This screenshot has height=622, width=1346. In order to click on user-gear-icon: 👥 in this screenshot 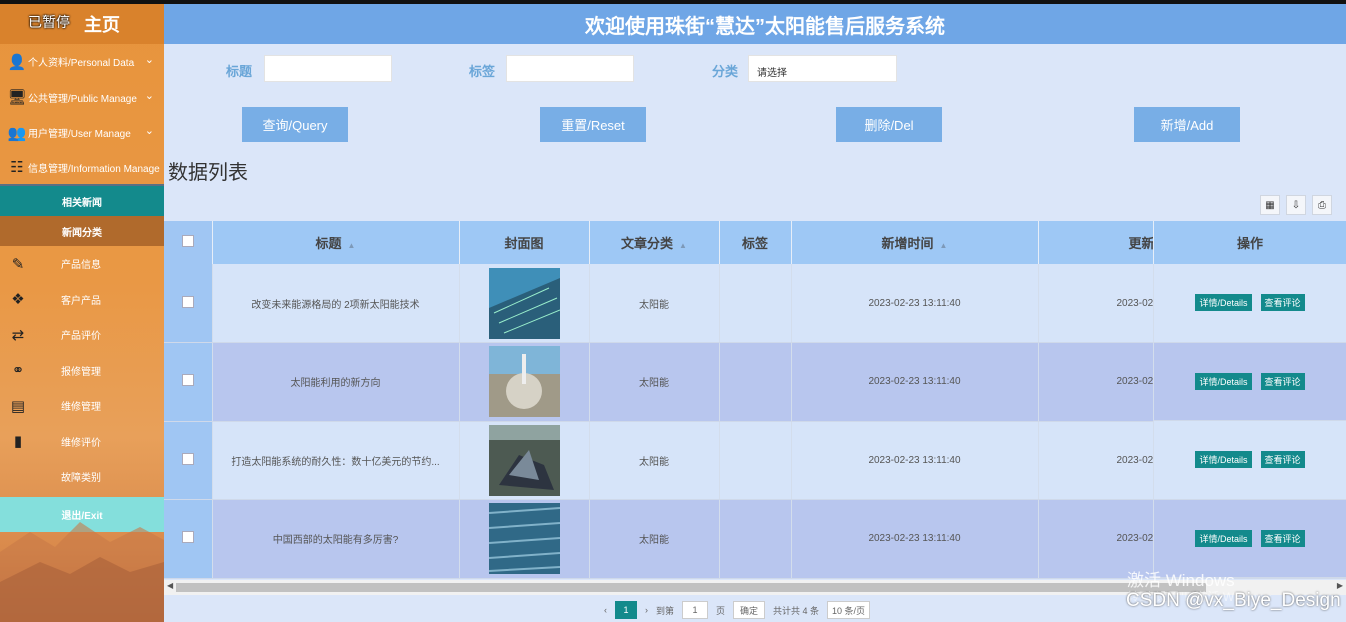, I will do `click(17, 133)`.